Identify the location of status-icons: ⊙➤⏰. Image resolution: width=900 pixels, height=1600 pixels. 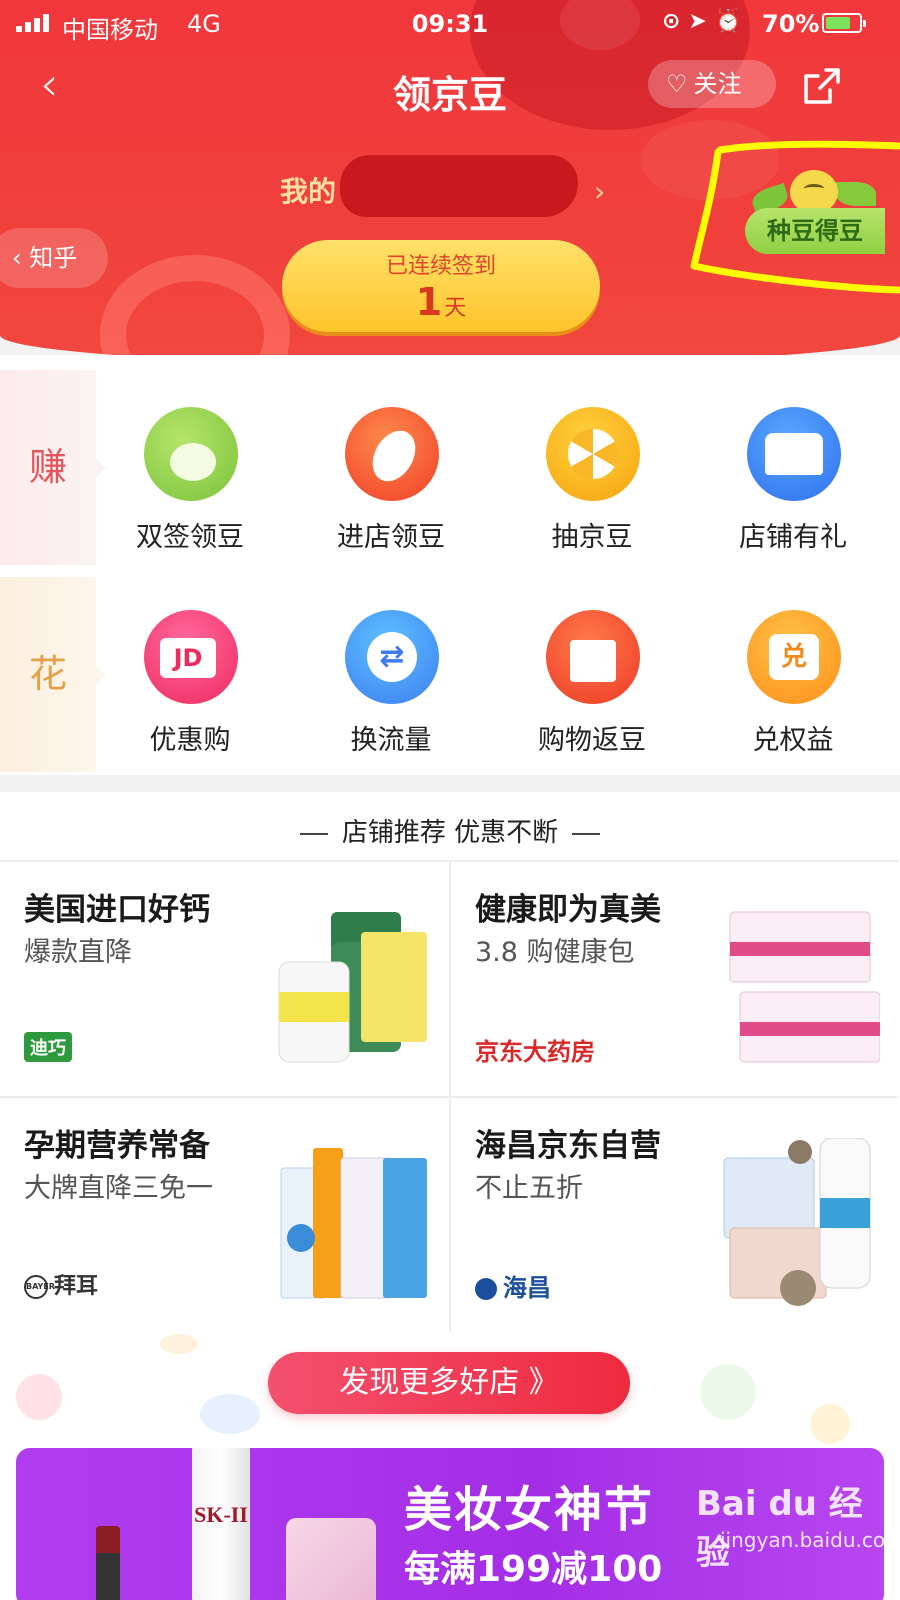
(706, 21).